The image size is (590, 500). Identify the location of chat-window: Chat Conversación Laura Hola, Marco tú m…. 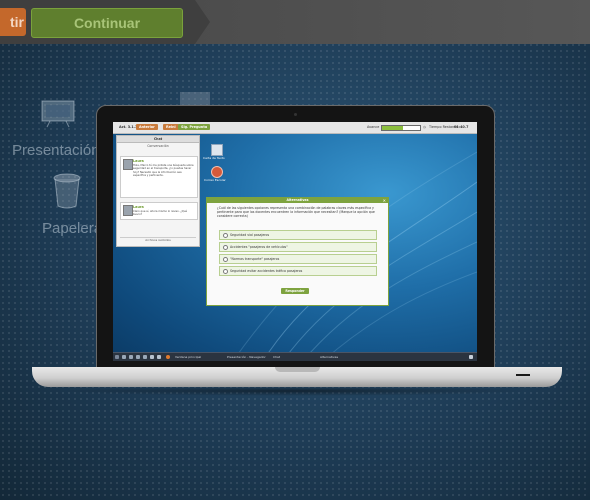
(158, 191).